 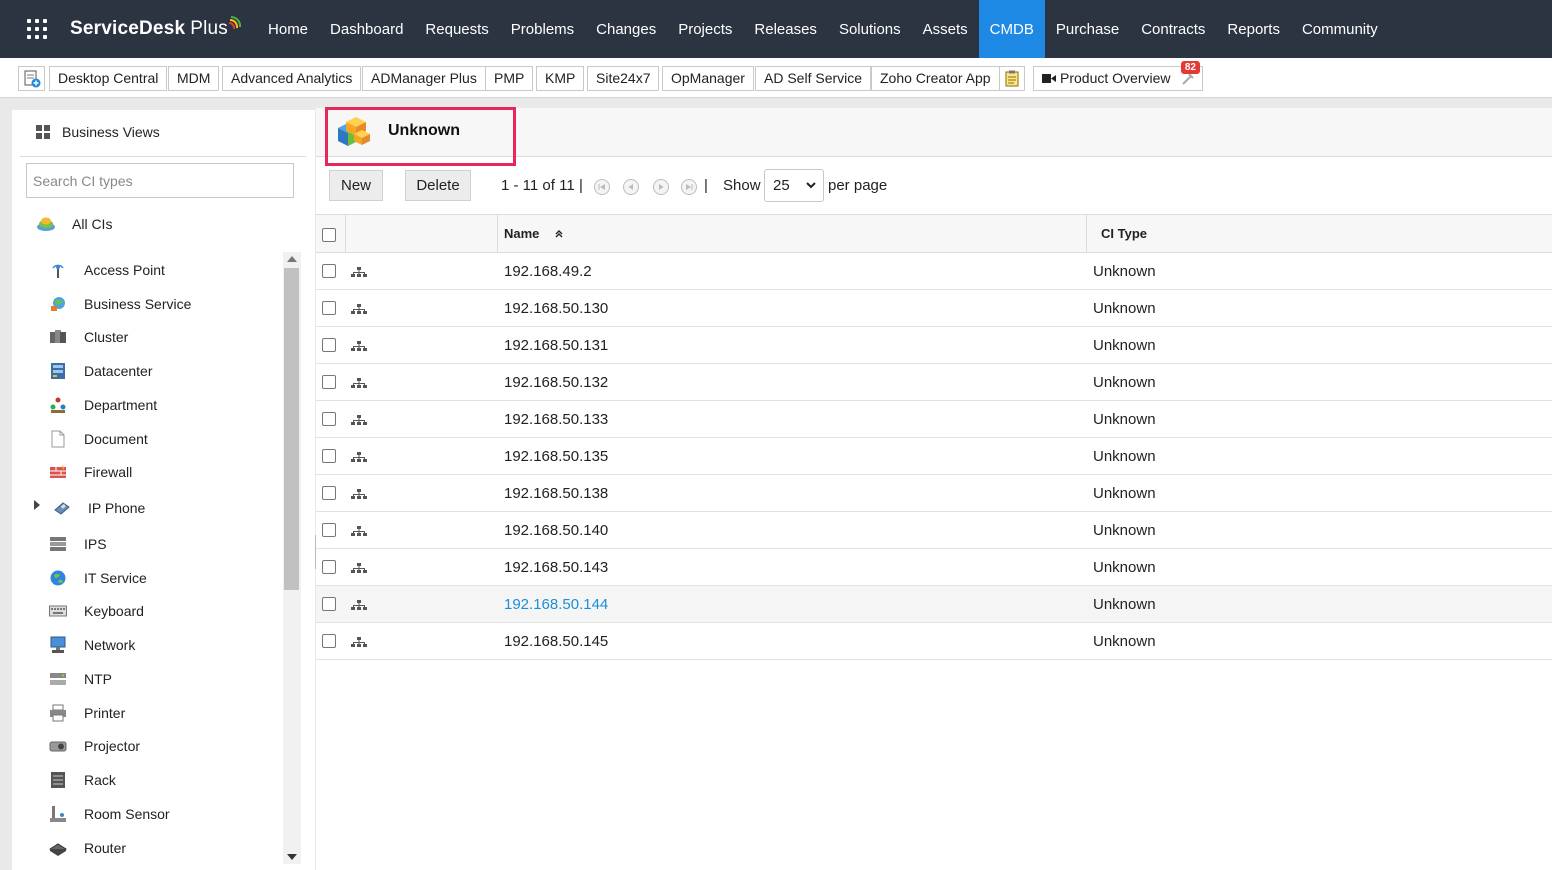 I want to click on ci-type-ntp: NTP, so click(x=80, y=679).